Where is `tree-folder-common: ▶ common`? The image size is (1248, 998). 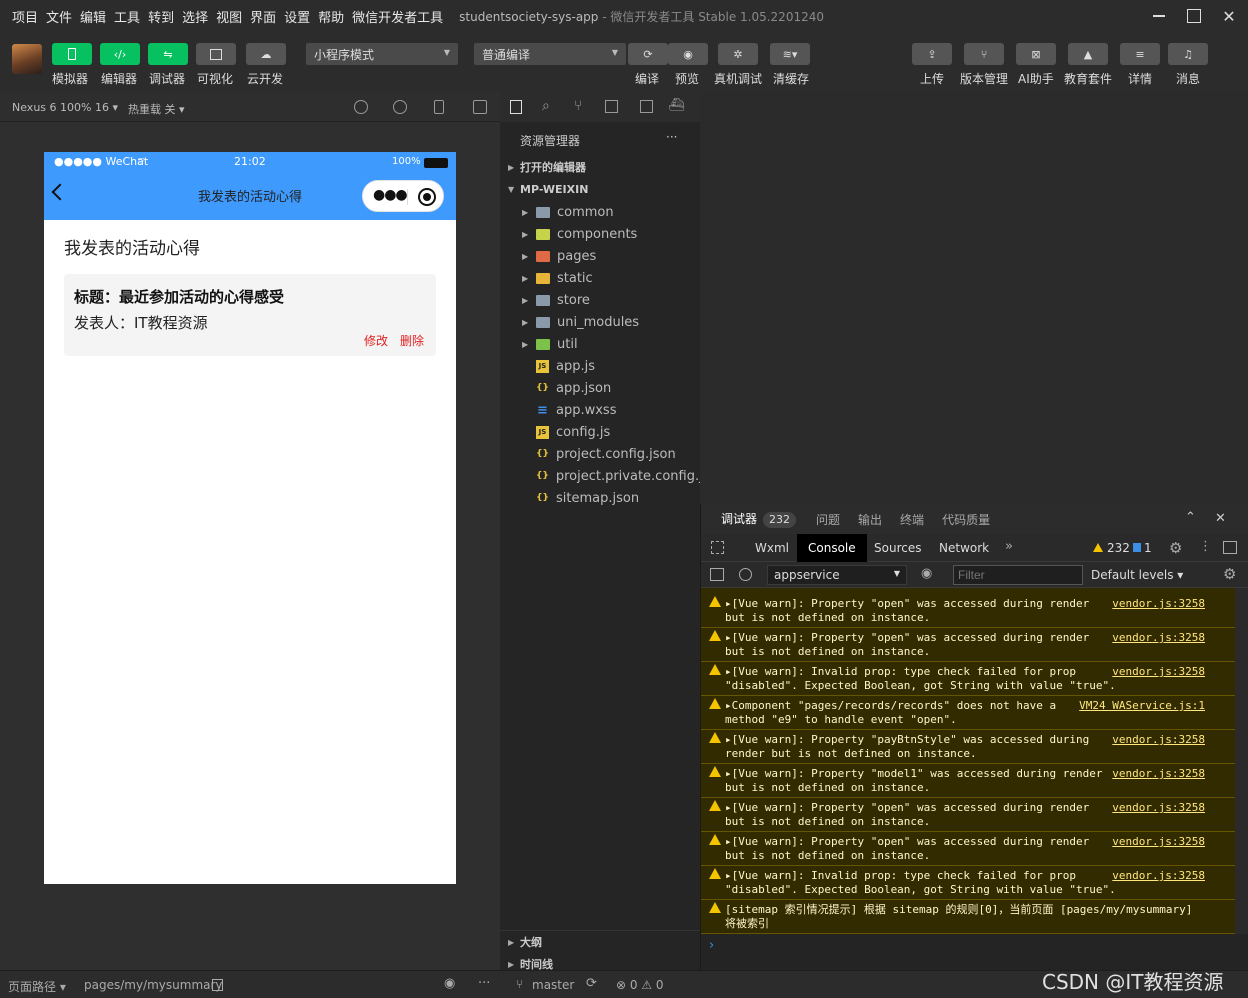 tree-folder-common: ▶ common is located at coordinates (600, 212).